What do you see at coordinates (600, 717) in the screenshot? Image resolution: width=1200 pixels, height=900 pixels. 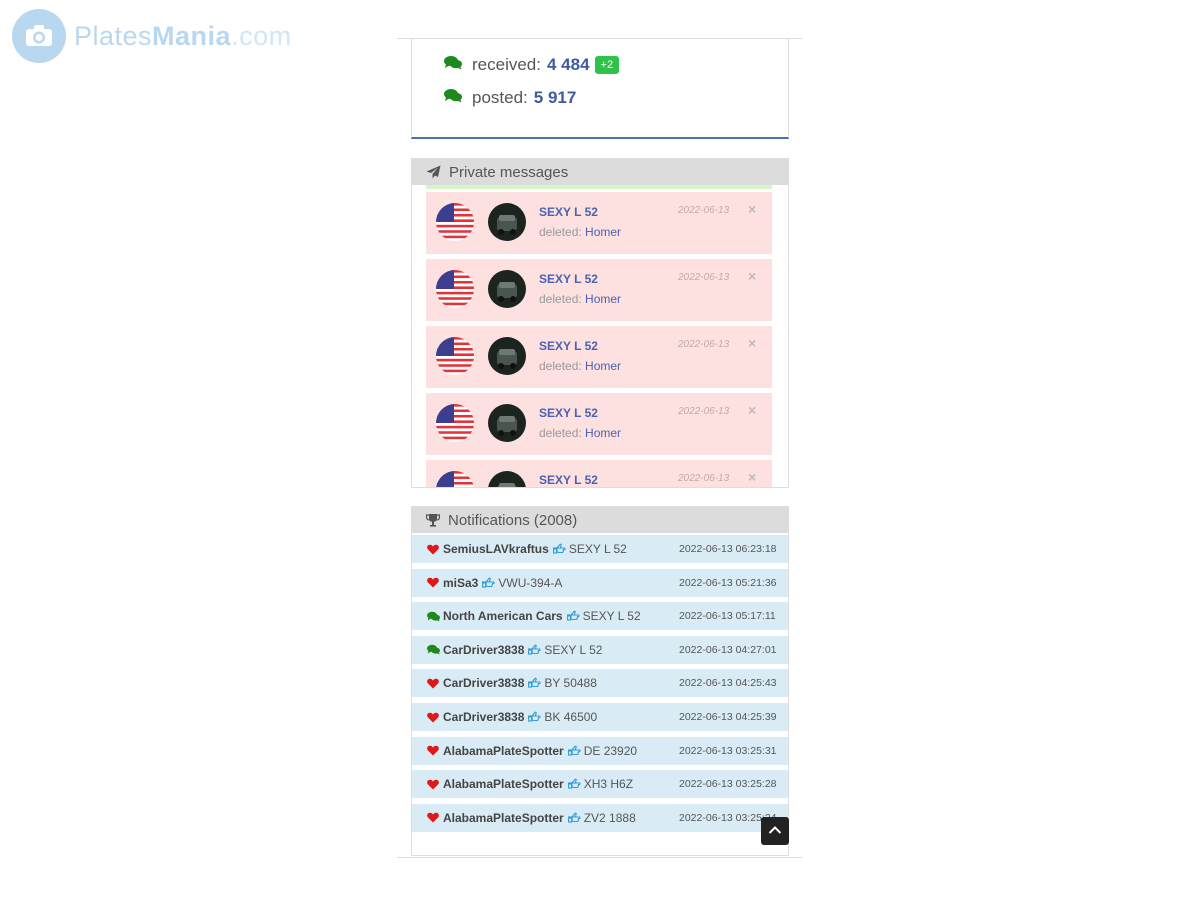 I see `notification-row: CarDriver3838 BK 46500 2022-06-13 04:25:39` at bounding box center [600, 717].